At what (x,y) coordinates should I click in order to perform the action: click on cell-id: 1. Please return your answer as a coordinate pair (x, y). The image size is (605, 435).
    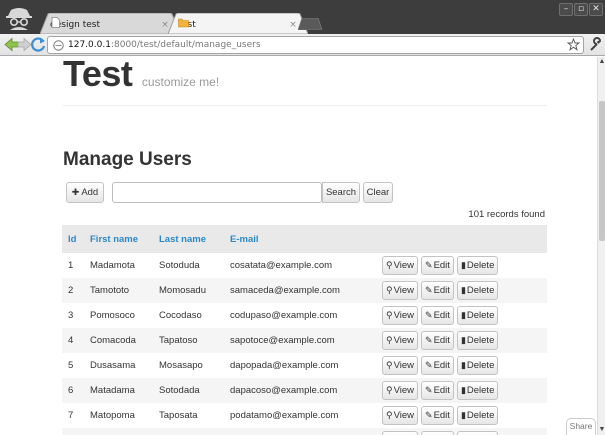
    Looking at the image, I should click on (71, 265).